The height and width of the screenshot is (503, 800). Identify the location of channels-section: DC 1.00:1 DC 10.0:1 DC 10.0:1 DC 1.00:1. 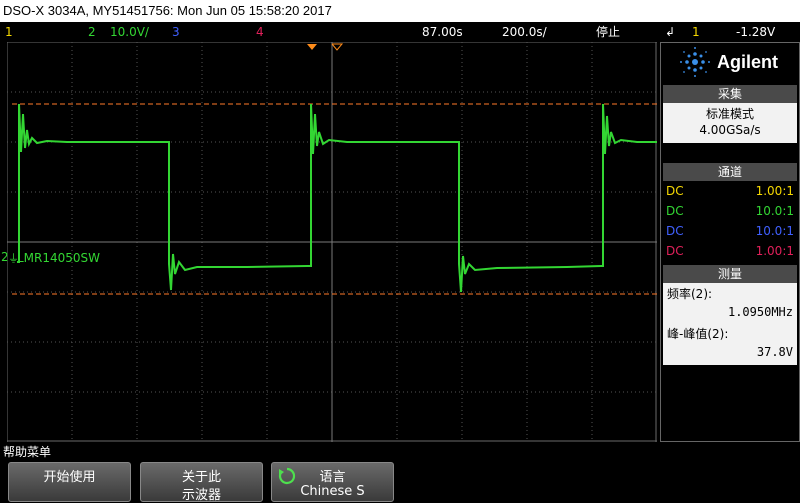
(730, 221).